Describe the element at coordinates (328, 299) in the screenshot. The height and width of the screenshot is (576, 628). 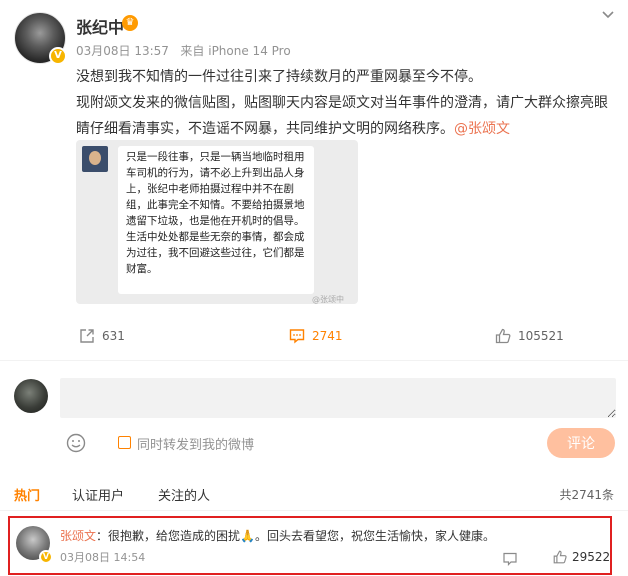
I see `image-watermark: @张颂中` at that location.